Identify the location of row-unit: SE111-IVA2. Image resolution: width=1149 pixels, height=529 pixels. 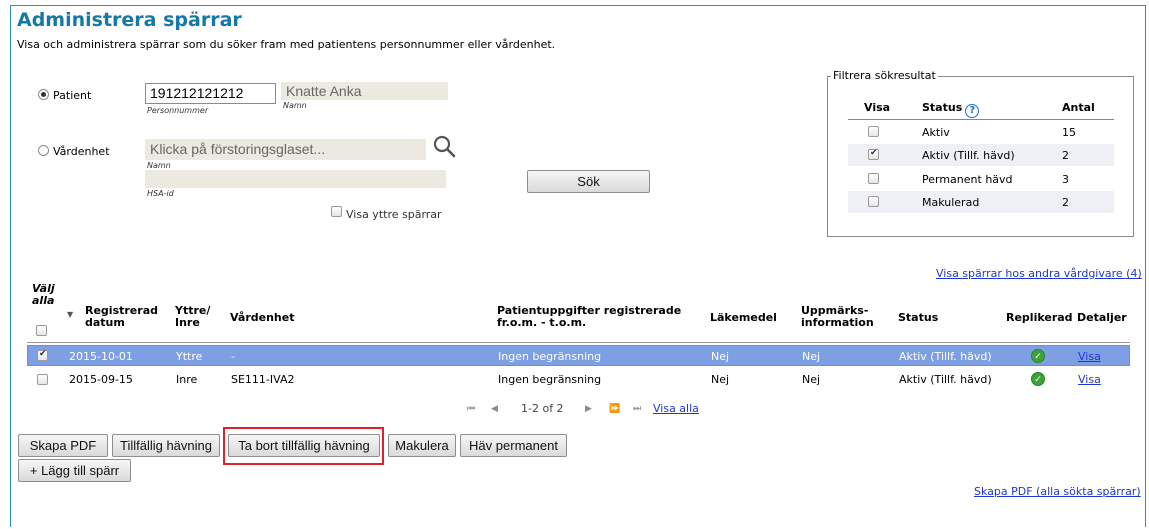
(263, 379).